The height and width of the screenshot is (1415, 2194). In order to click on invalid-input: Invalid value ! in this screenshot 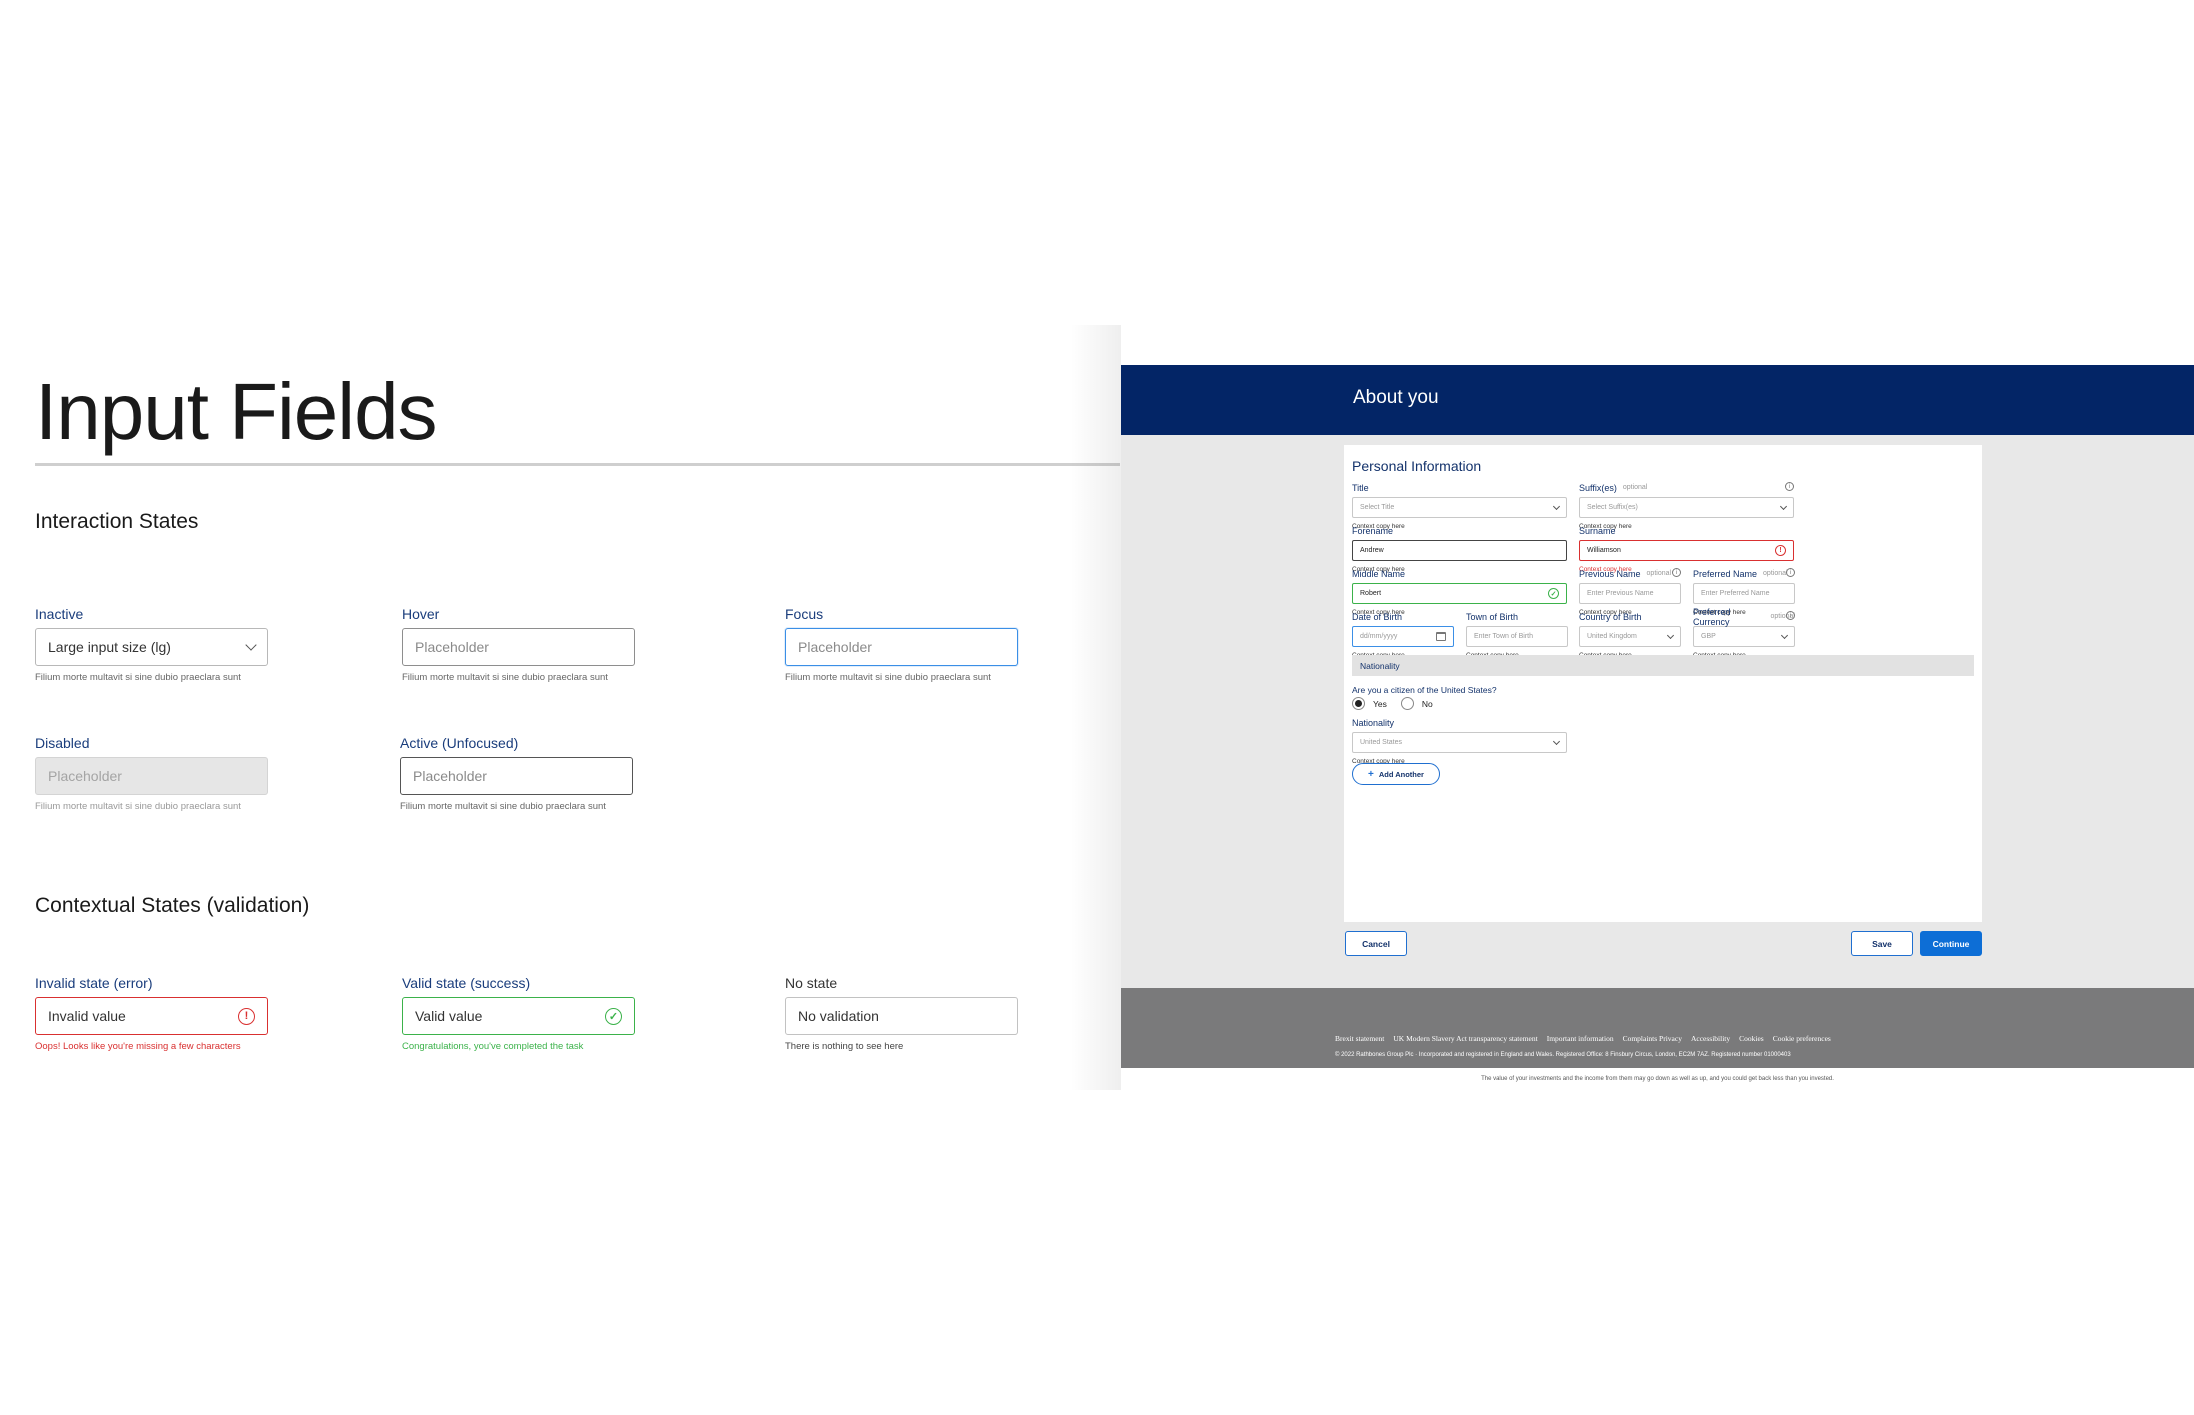, I will do `click(151, 1016)`.